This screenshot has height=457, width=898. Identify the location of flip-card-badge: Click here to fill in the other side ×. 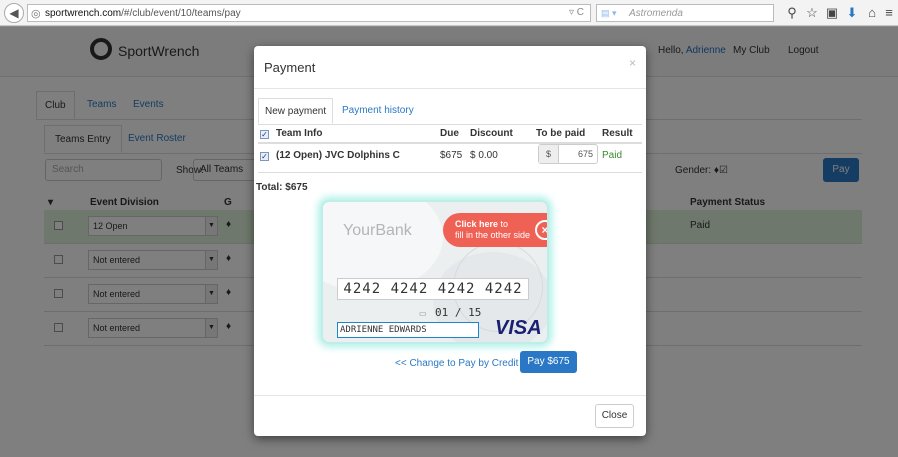
(495, 230).